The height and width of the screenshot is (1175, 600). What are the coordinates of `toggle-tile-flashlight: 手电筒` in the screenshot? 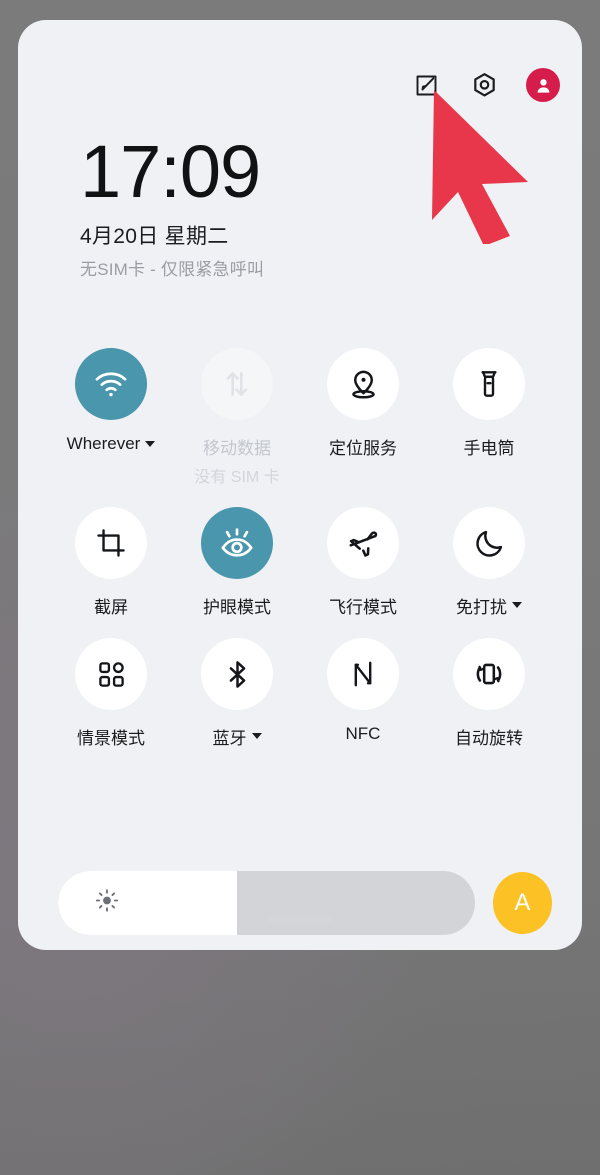 It's located at (489, 417).